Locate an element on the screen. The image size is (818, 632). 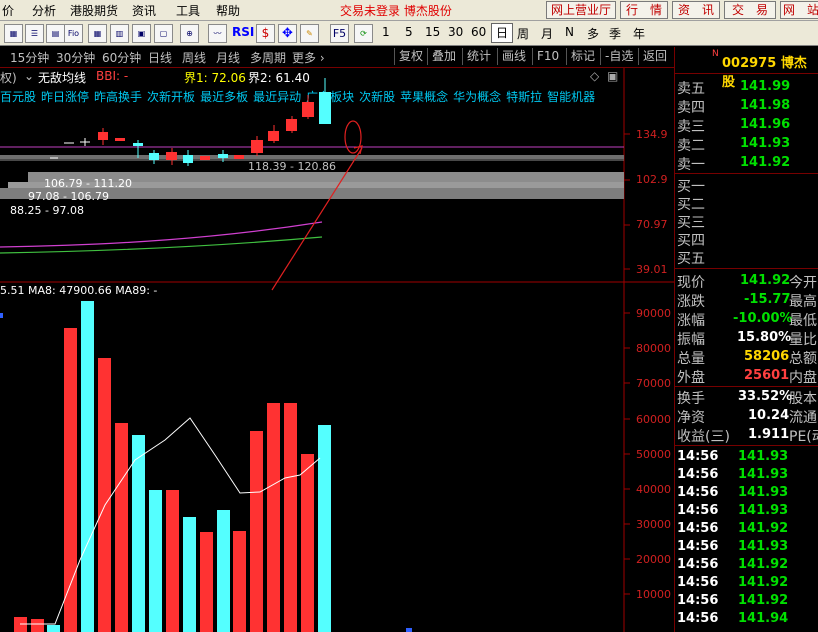
stat-label: 外盘 is located at coordinates (691, 378).